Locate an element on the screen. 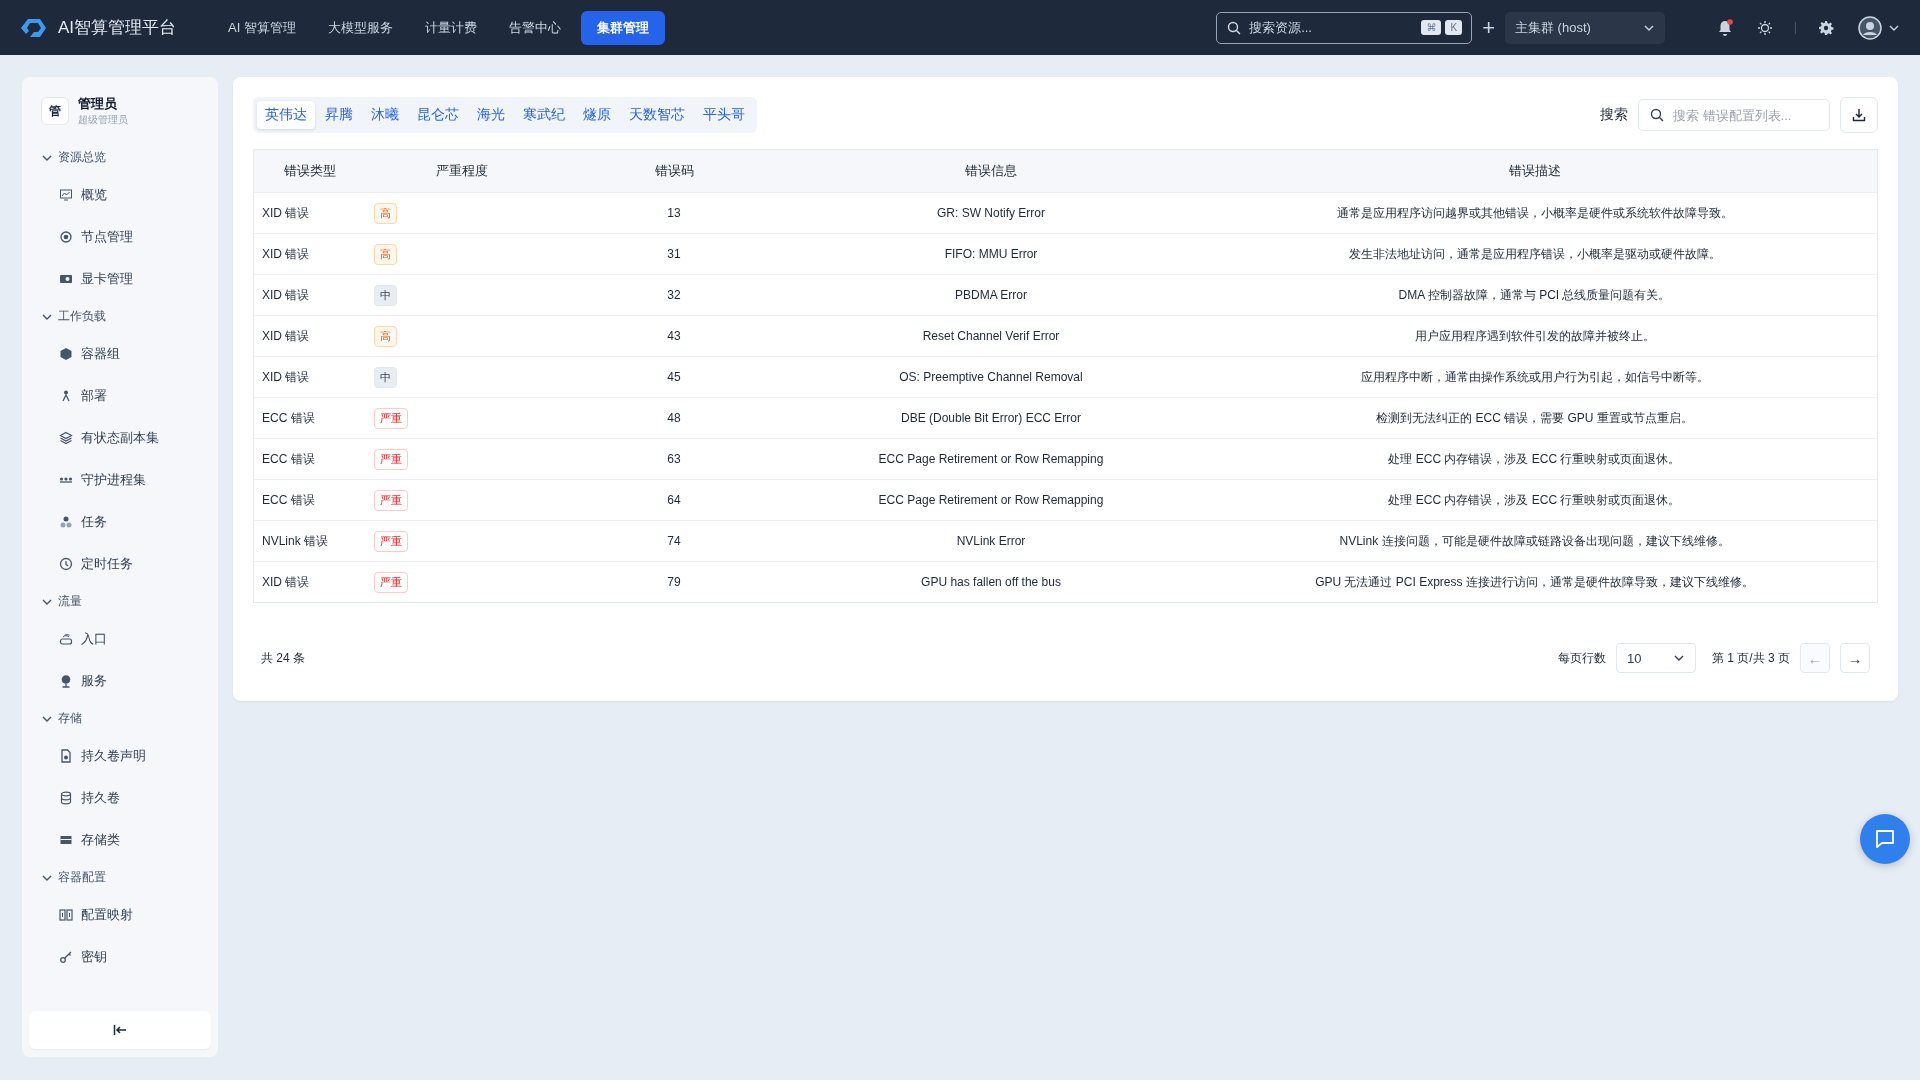 The height and width of the screenshot is (1080, 1920). vendor-tab: 天数智芯 is located at coordinates (657, 115).